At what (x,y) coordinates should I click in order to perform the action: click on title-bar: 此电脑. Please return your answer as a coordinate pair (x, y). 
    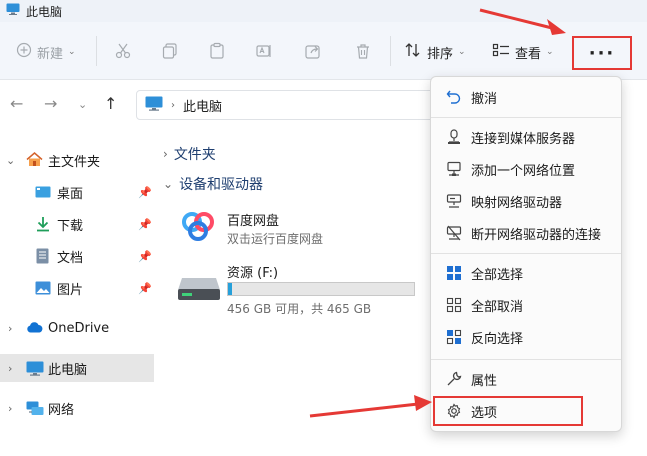
    Looking at the image, I should click on (323, 11).